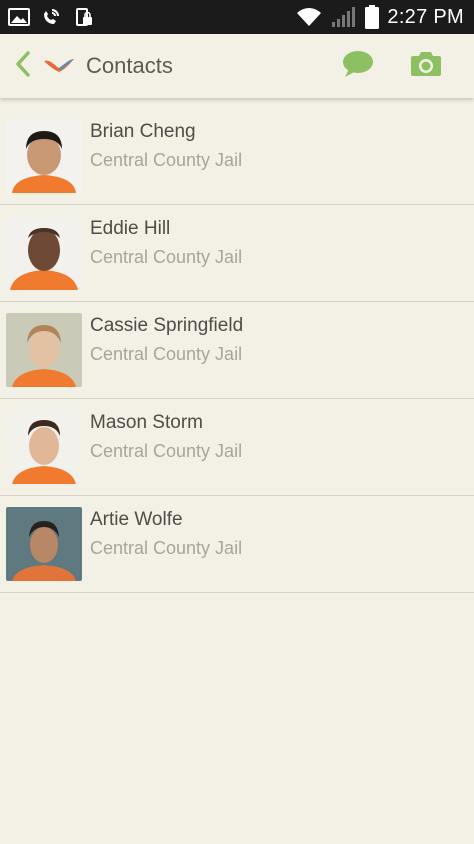 The image size is (474, 844). I want to click on camera-icon, so click(426, 66).